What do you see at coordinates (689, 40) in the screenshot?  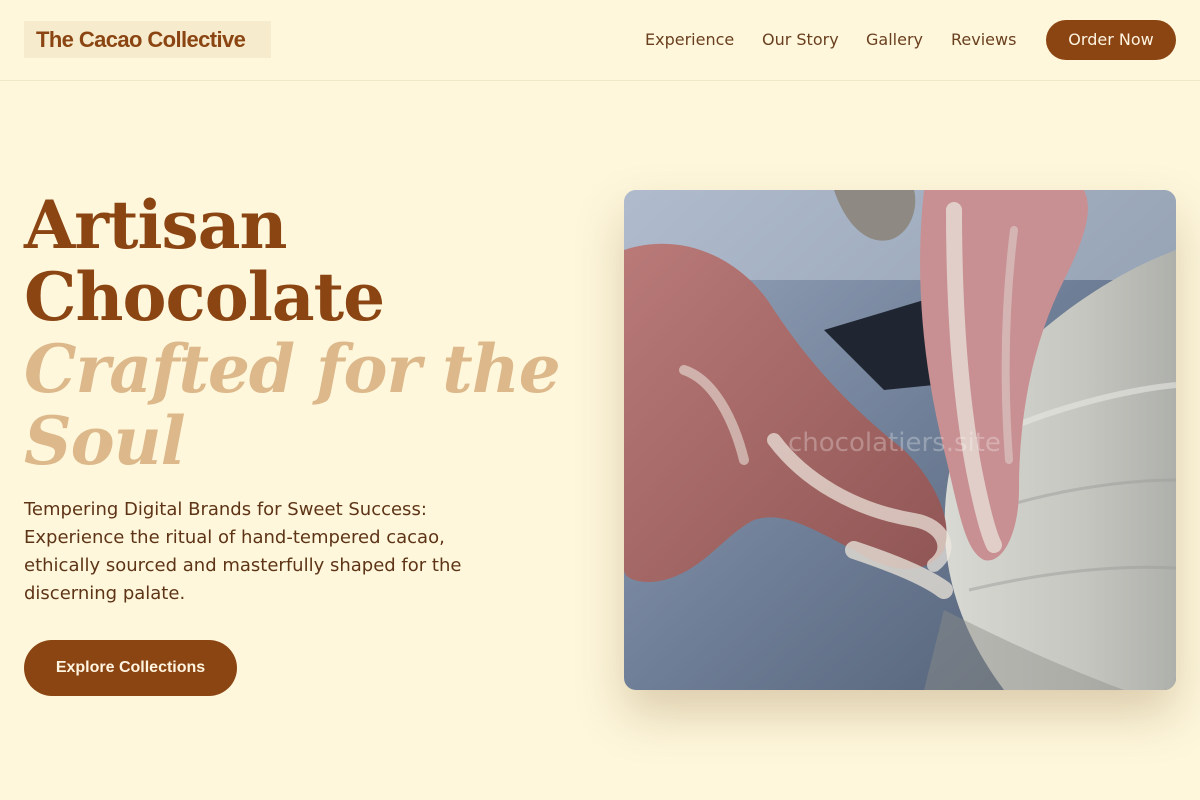 I see `nav-link-experience: Experience` at bounding box center [689, 40].